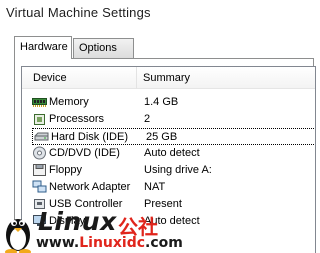  Describe the element at coordinates (78, 12) in the screenshot. I see `window-title: Virtual Machine Settings` at that location.